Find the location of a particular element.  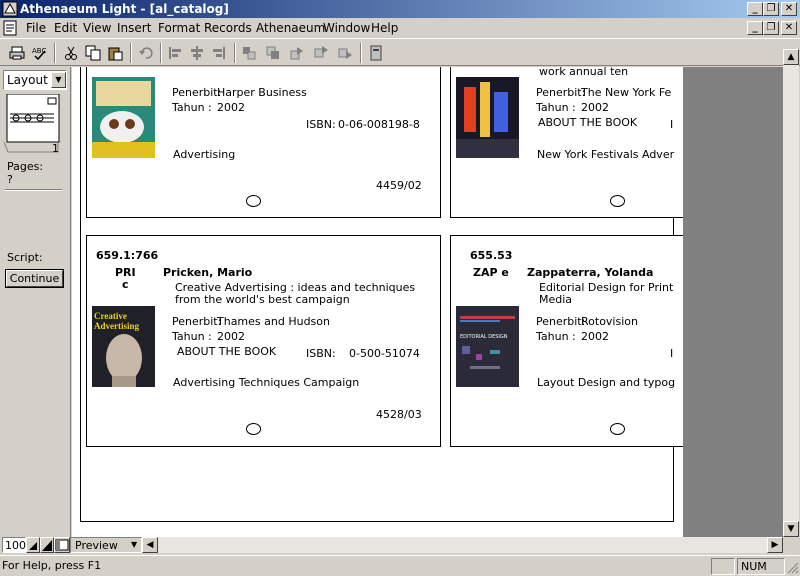

record-number: 4528/03 is located at coordinates (399, 414).